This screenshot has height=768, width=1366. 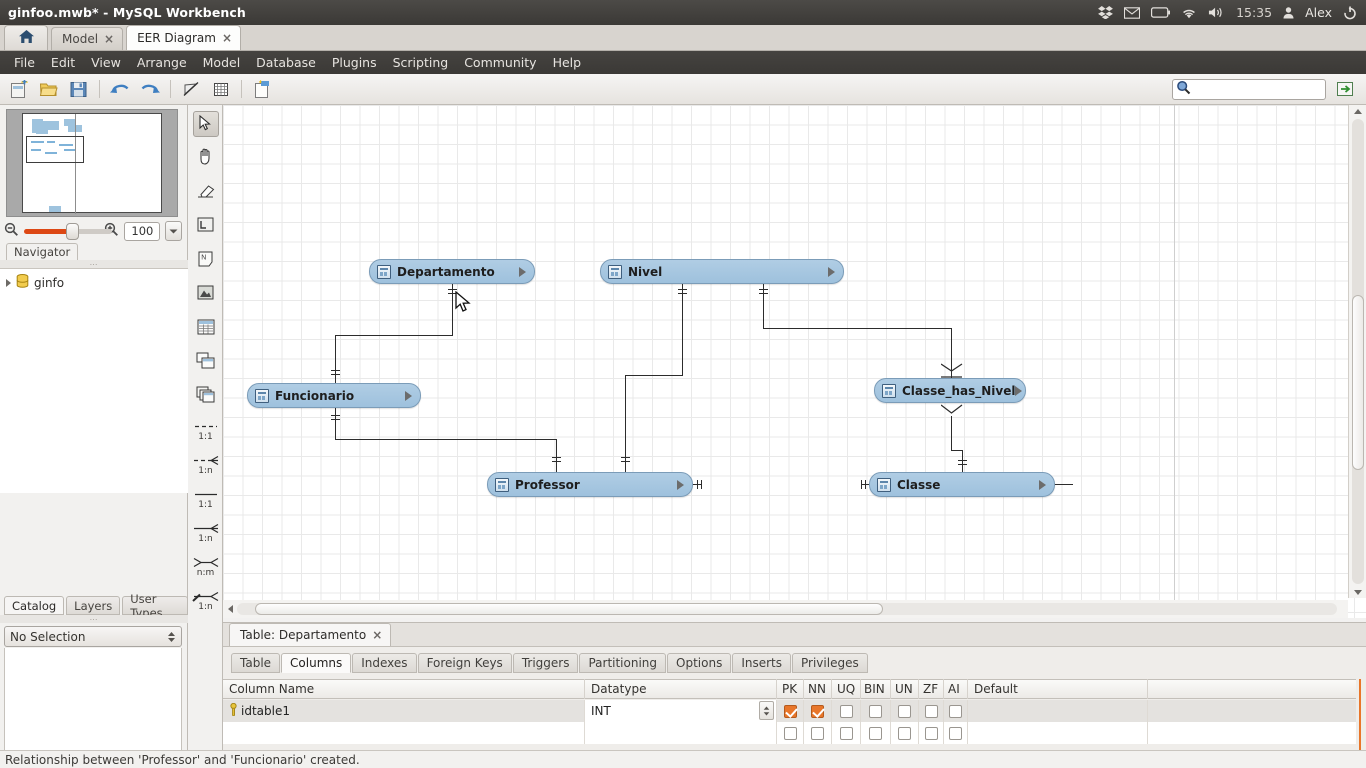 I want to click on volume-icon, so click(x=1216, y=12).